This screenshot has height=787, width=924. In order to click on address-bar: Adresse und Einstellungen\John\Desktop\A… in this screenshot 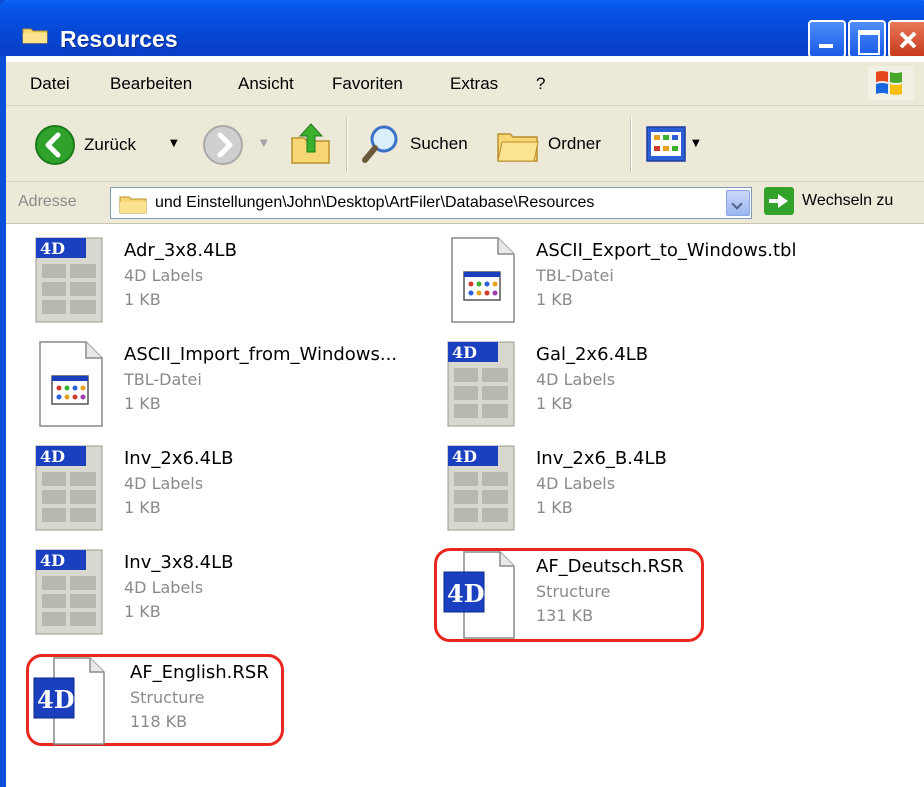, I will do `click(465, 203)`.